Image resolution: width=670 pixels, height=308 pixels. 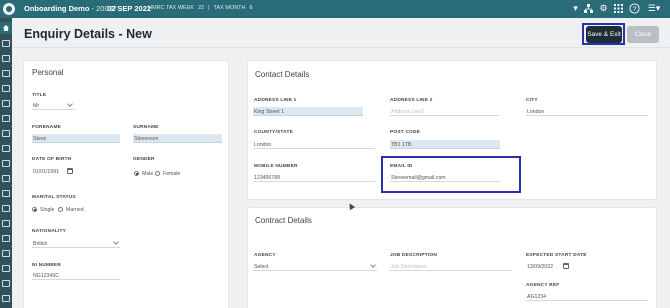 I want to click on job-description-input: Job Description, so click(x=451, y=266).